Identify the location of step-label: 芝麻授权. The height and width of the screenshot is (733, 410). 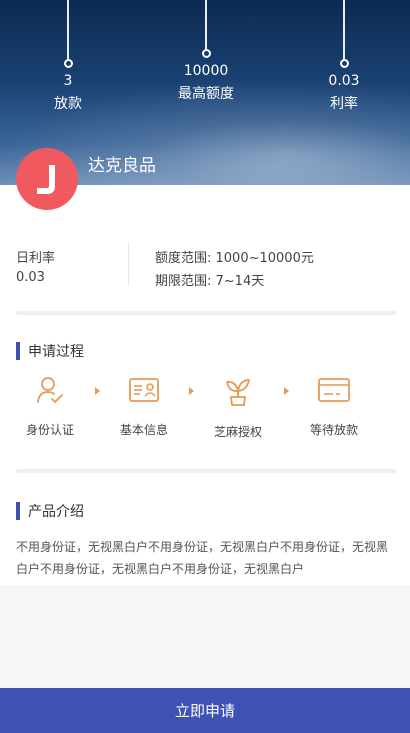
(237, 432).